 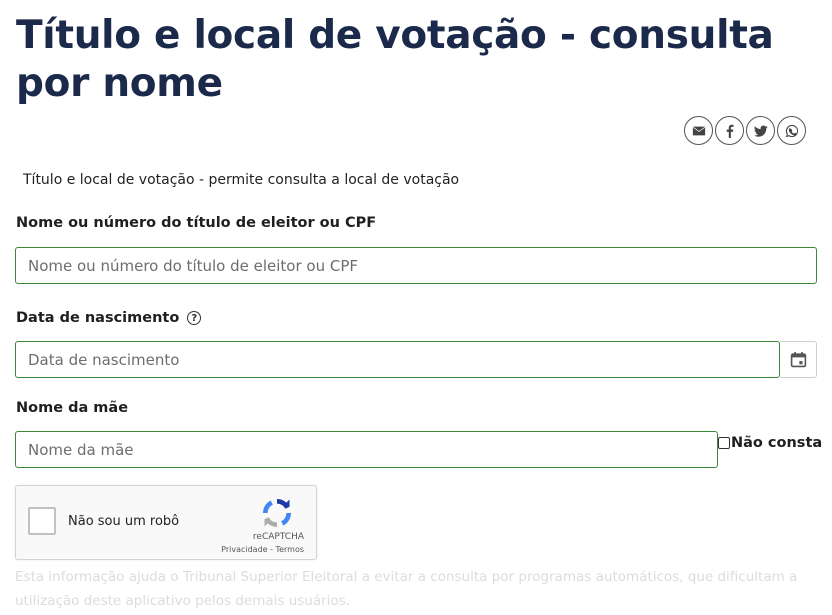 What do you see at coordinates (278, 537) in the screenshot?
I see `recaptcha-brand: reCAPTCHA` at bounding box center [278, 537].